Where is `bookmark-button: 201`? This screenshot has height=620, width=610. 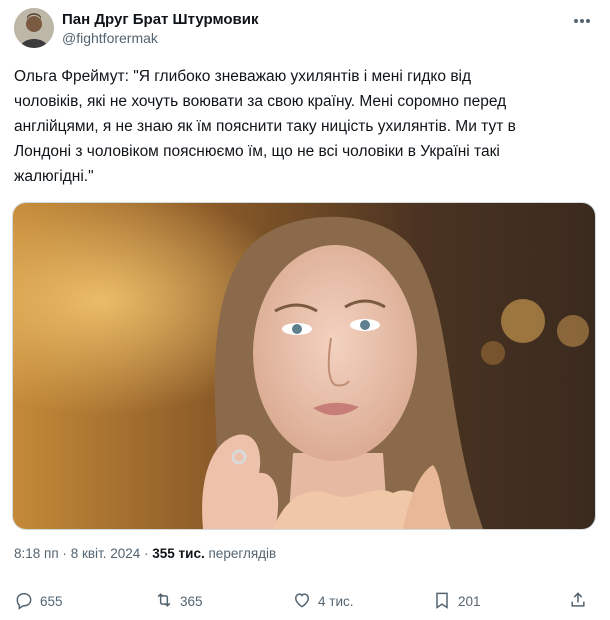
bookmark-button: 201 is located at coordinates (456, 601).